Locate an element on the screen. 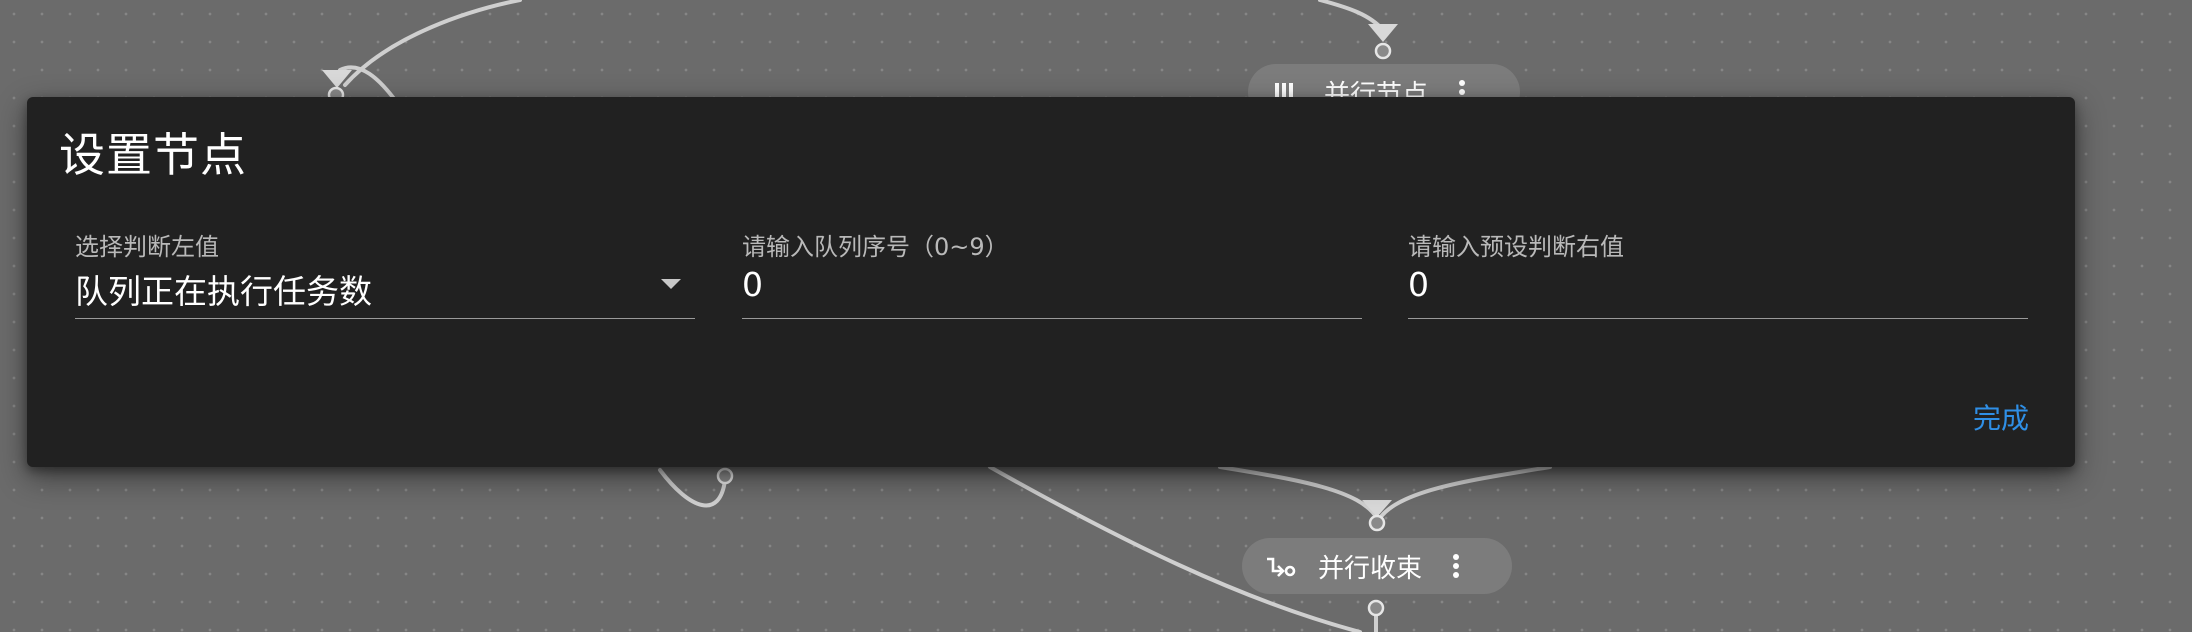 This screenshot has width=2192, height=632. queue-index-input is located at coordinates (1052, 284).